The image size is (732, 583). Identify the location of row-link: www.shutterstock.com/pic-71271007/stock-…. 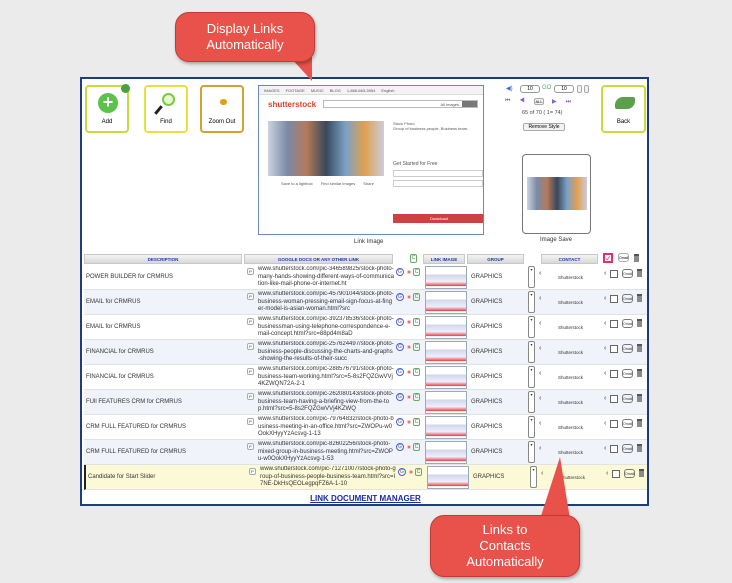
(328, 478).